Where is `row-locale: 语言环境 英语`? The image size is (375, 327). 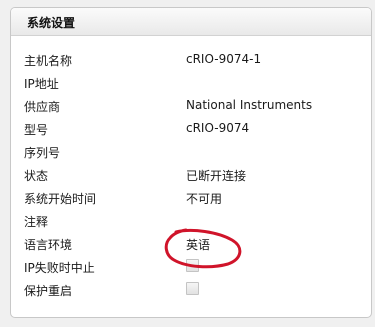
row-locale: 语言环境 英语 is located at coordinates (191, 244).